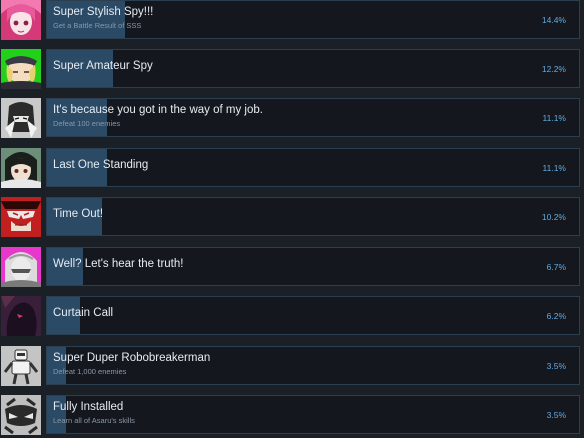 The image size is (584, 438). Describe the element at coordinates (83, 313) in the screenshot. I see `achievement-title: Curtain Call` at that location.